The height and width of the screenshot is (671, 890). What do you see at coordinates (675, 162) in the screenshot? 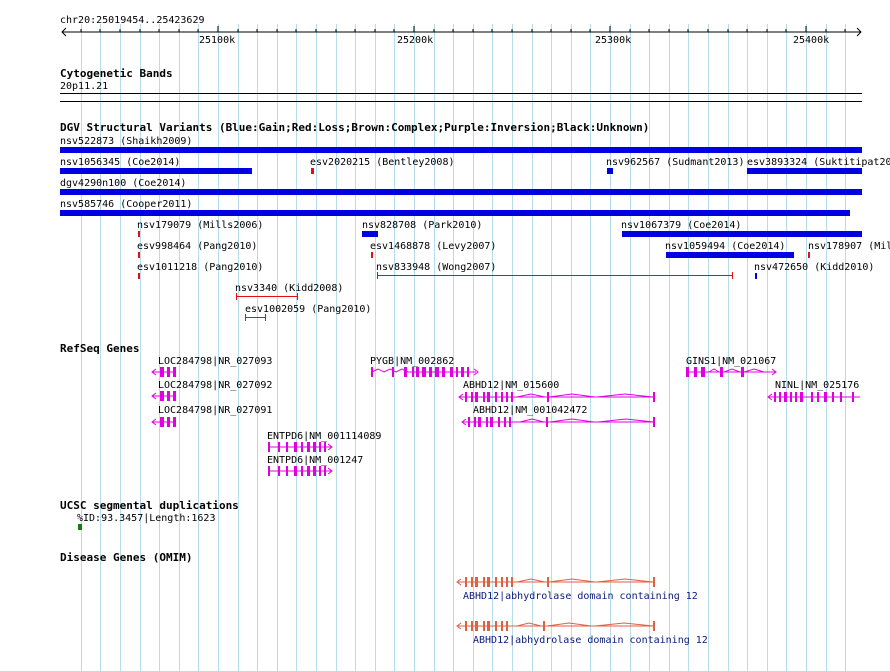
I see `feature-label: nsv962567 (Sudmant2013)` at bounding box center [675, 162].